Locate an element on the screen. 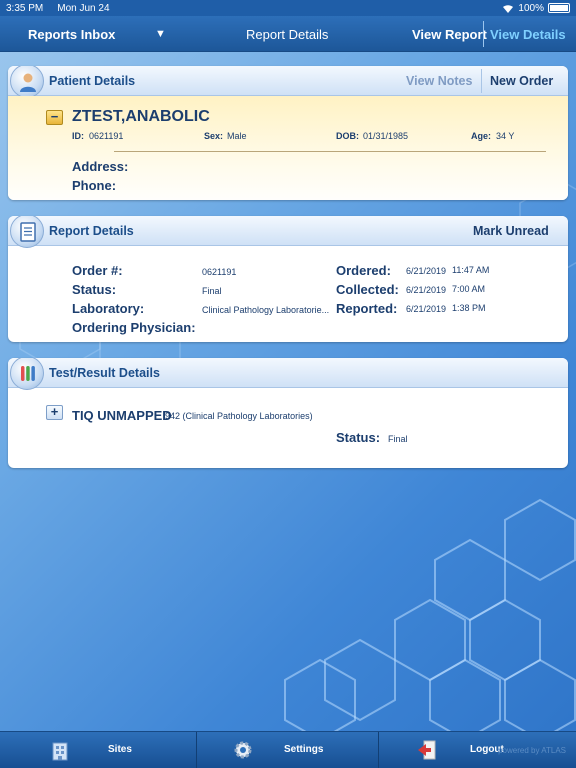 The image size is (576, 768). test-status-label: Status: is located at coordinates (358, 437).